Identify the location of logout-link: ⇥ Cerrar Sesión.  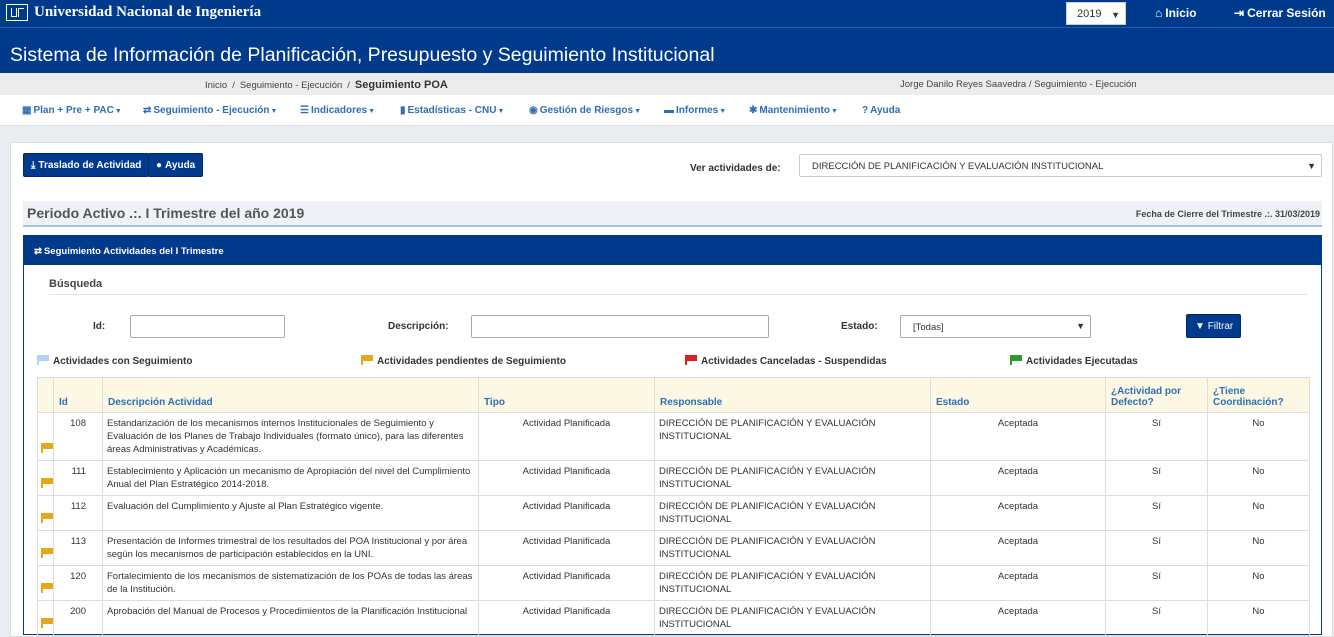
(1280, 13).